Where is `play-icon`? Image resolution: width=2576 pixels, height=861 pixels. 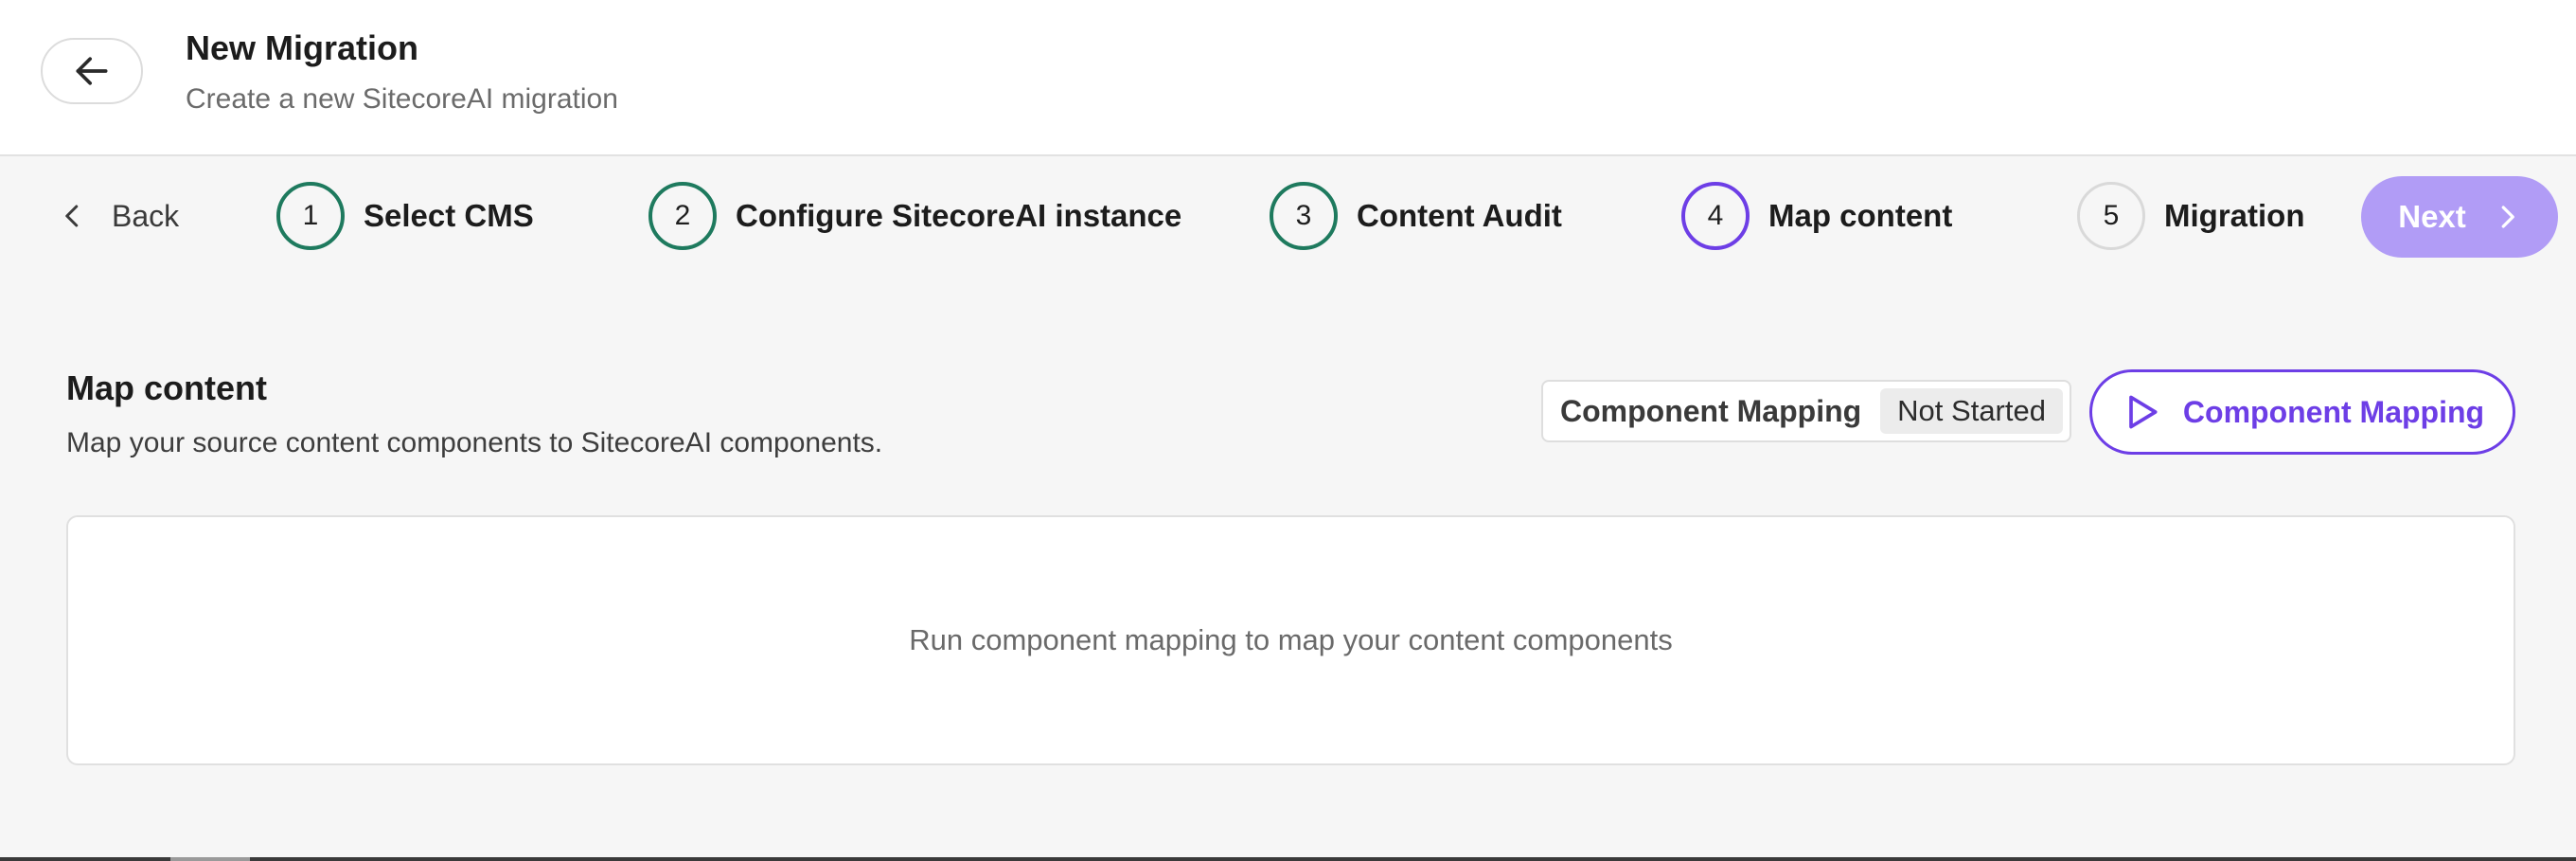
play-icon is located at coordinates (2143, 412).